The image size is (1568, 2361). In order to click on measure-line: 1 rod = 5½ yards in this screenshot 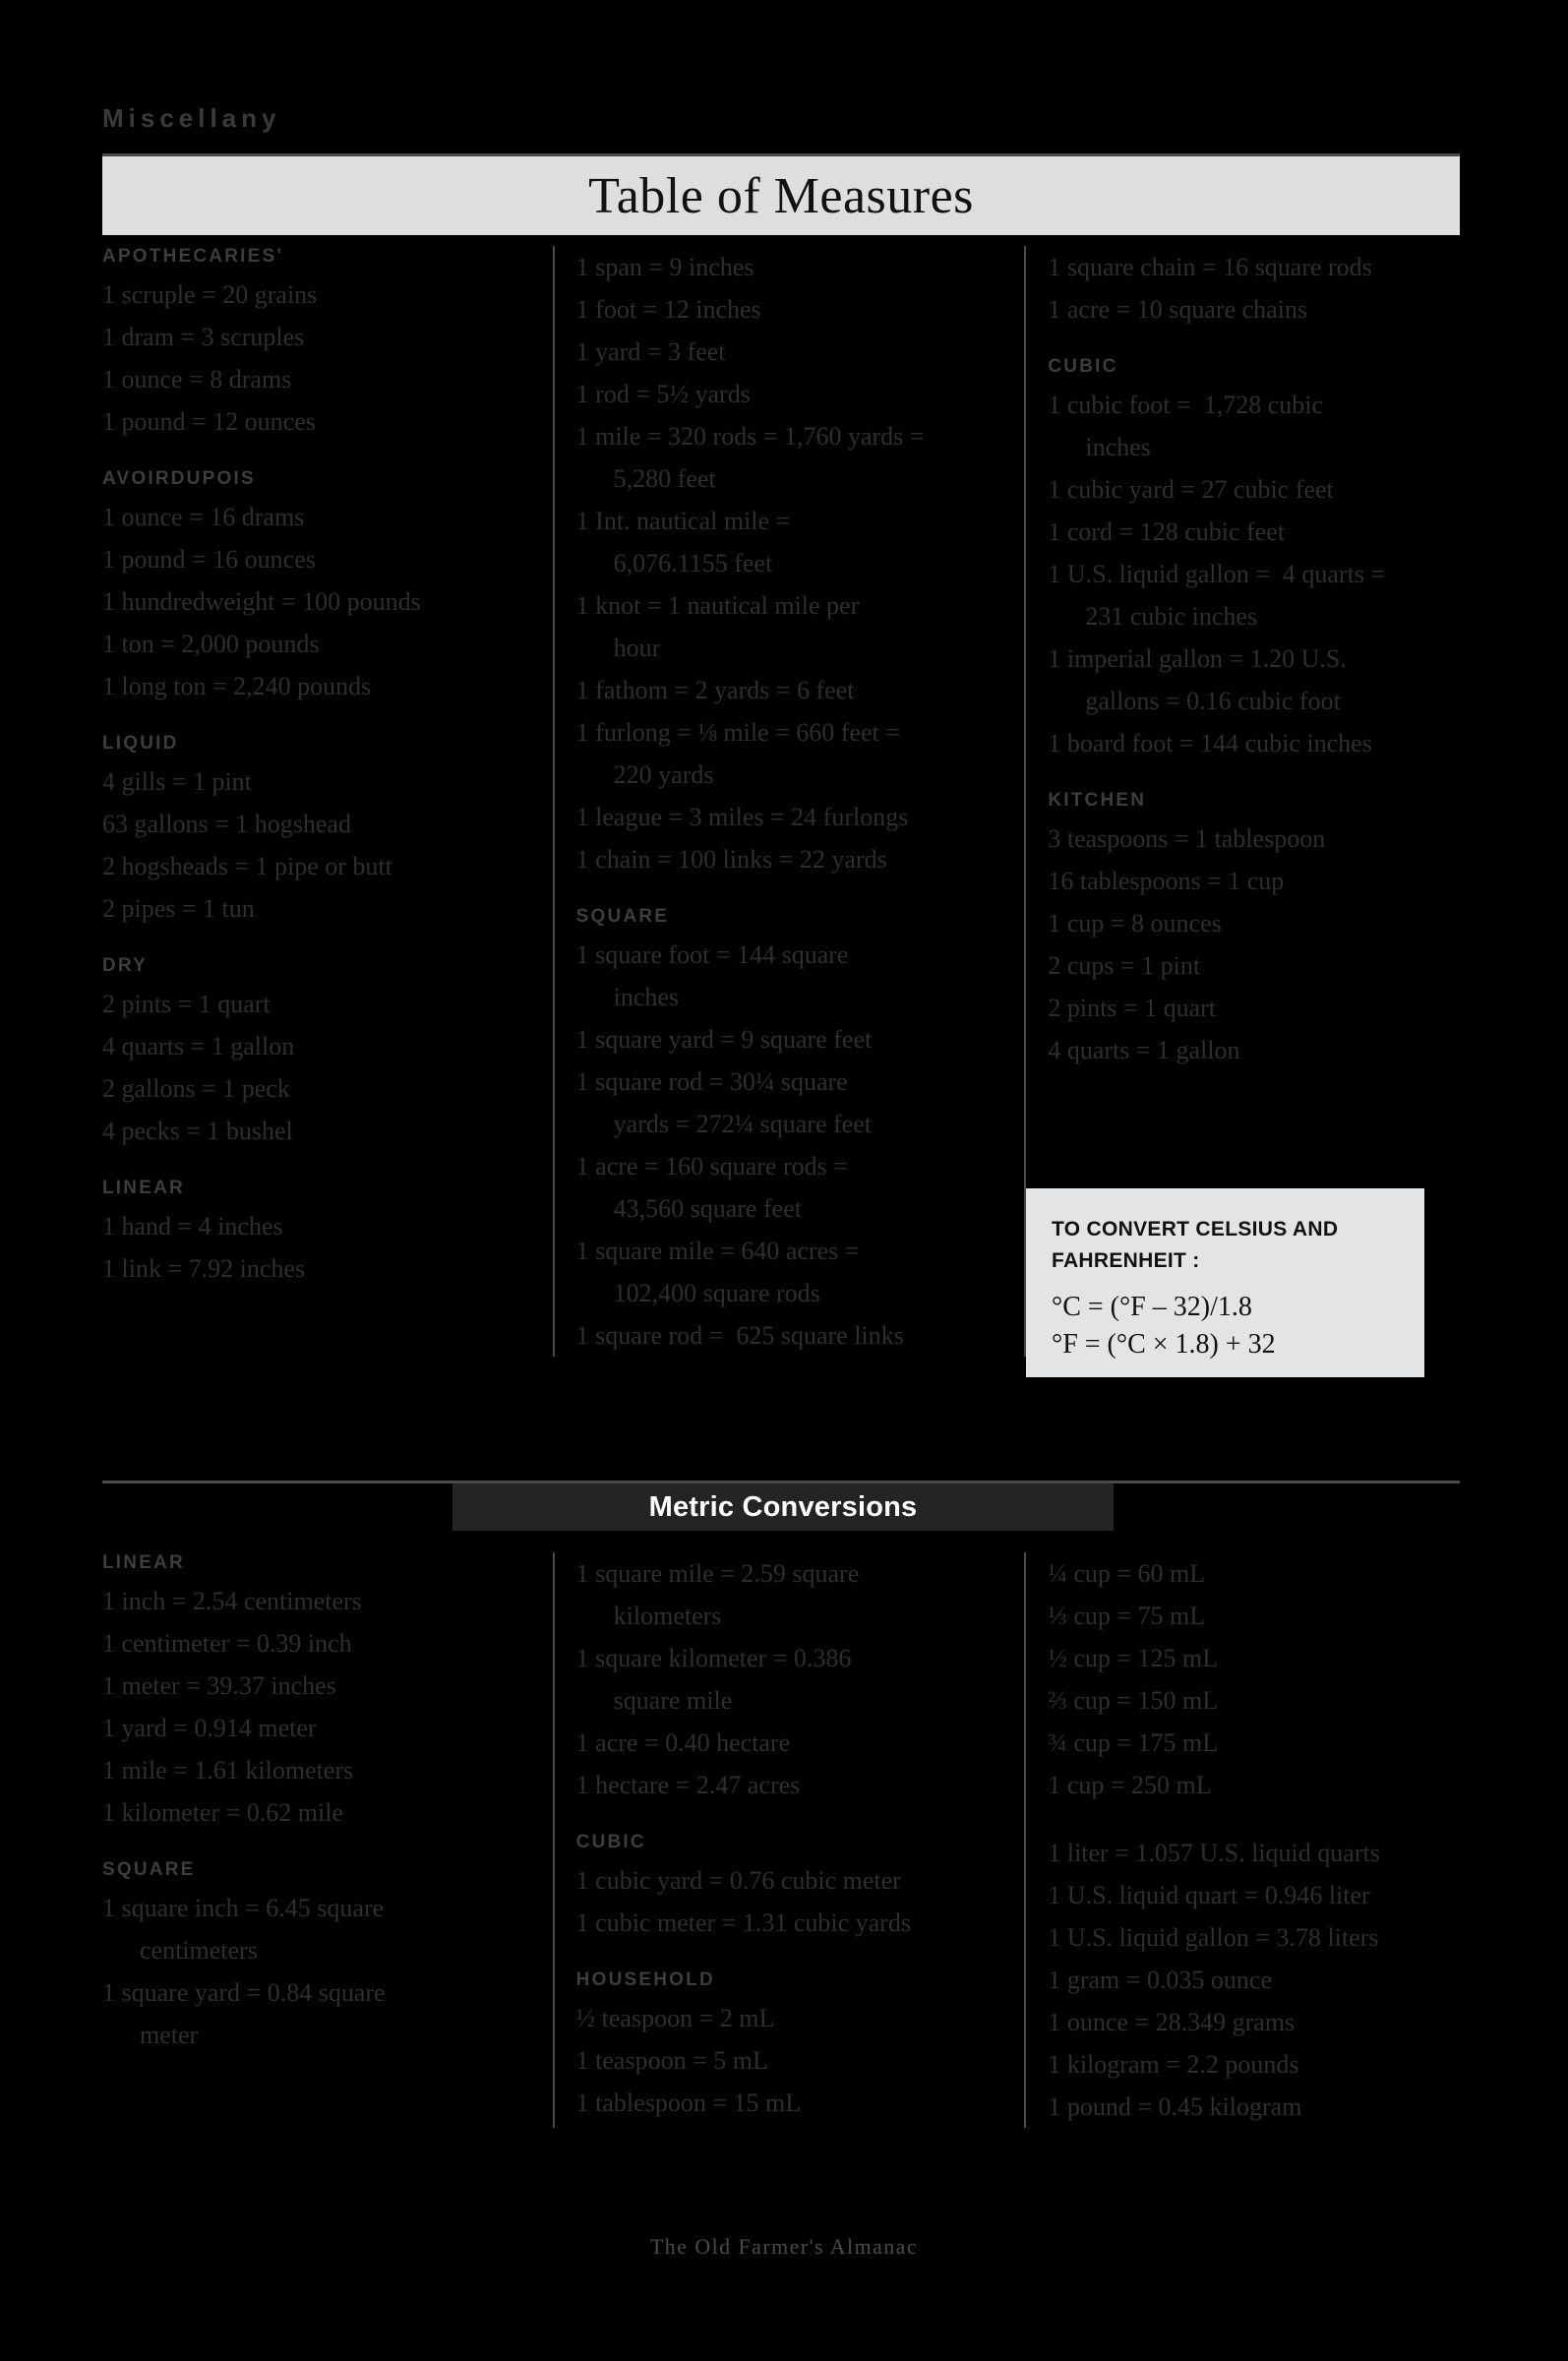, I will do `click(663, 394)`.